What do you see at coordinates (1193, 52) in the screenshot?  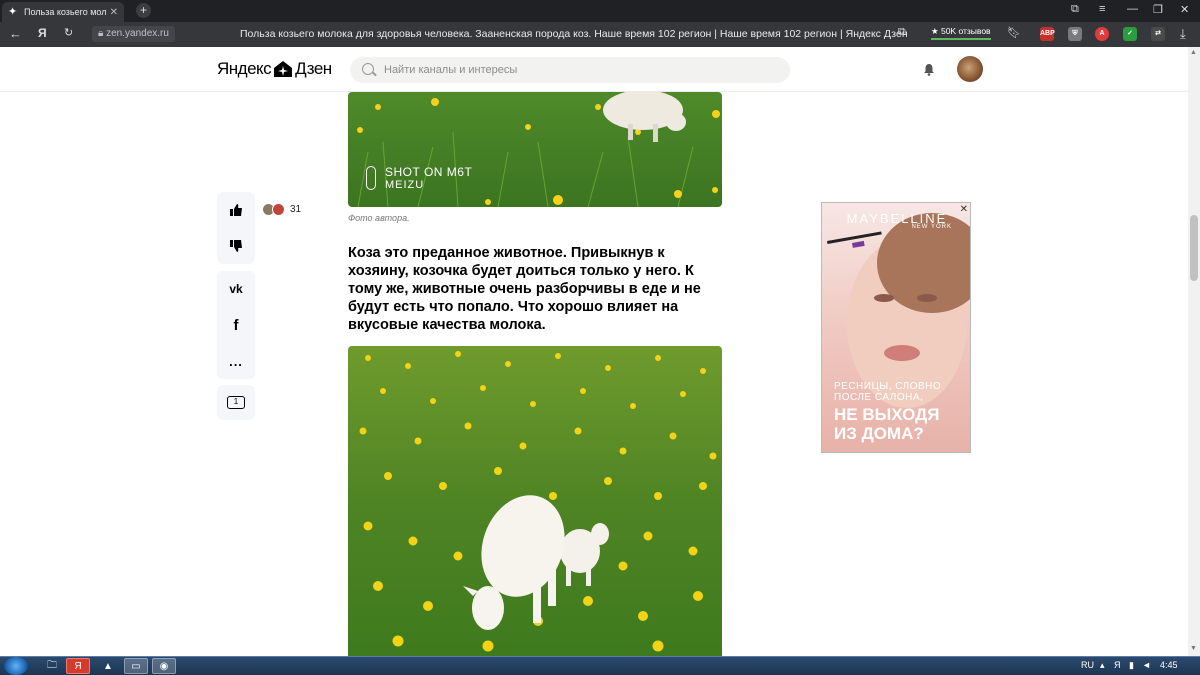 I see `scroll-up-icon: ▲` at bounding box center [1193, 52].